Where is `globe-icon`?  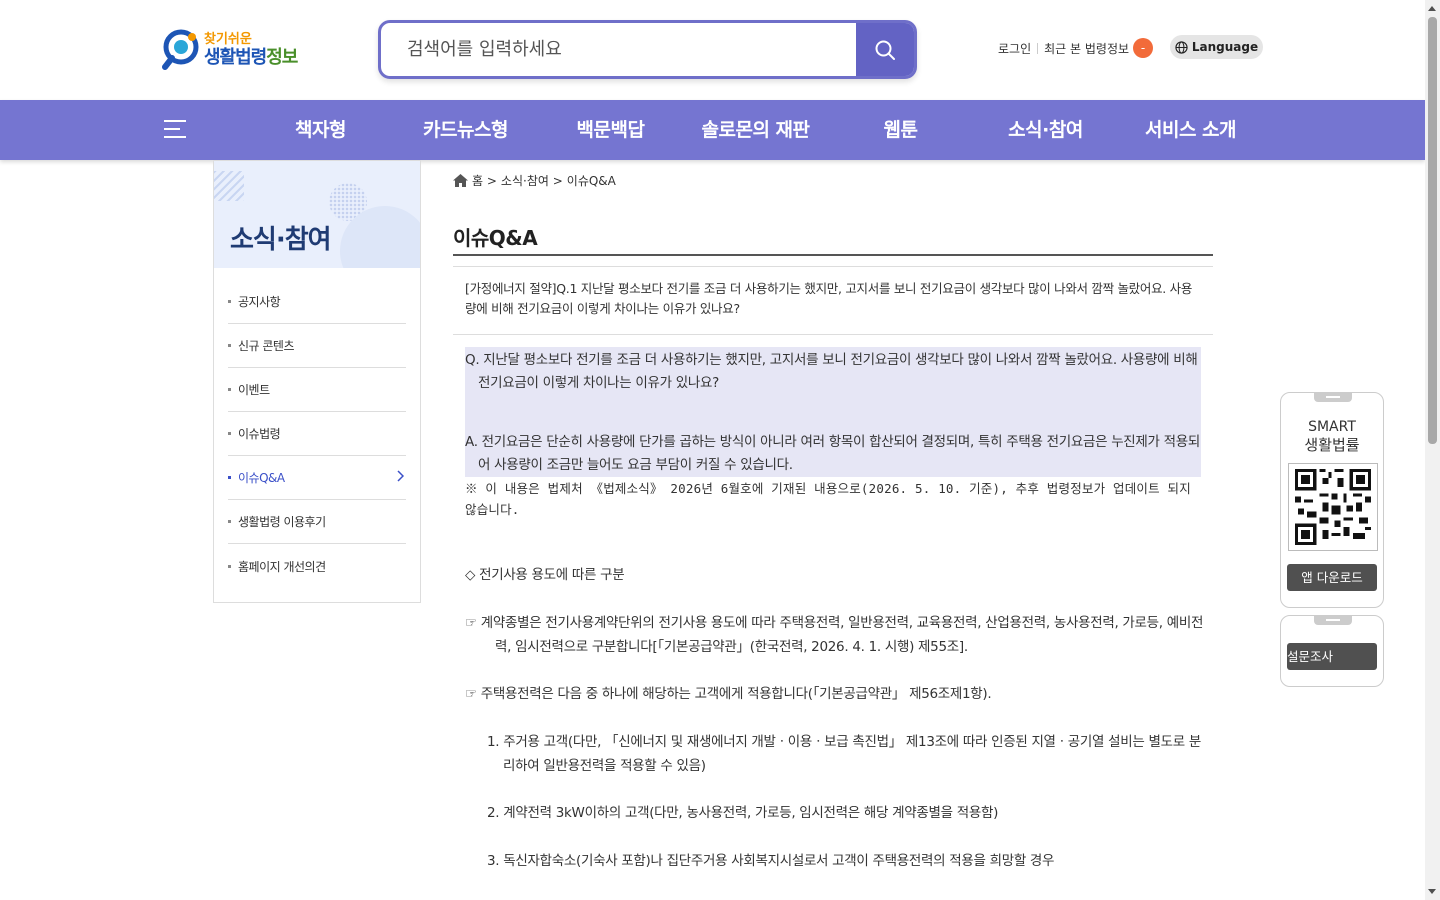
globe-icon is located at coordinates (1181, 47).